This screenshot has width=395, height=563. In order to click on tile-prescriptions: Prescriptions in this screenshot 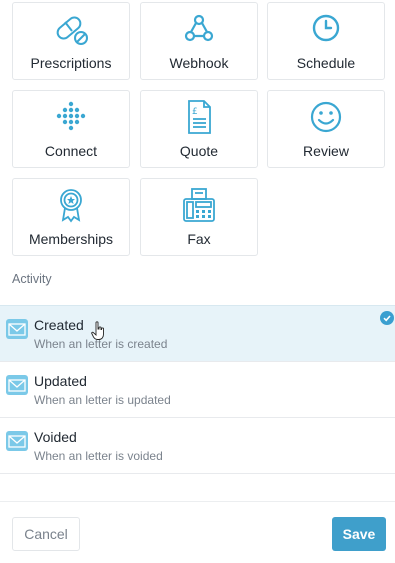, I will do `click(71, 41)`.